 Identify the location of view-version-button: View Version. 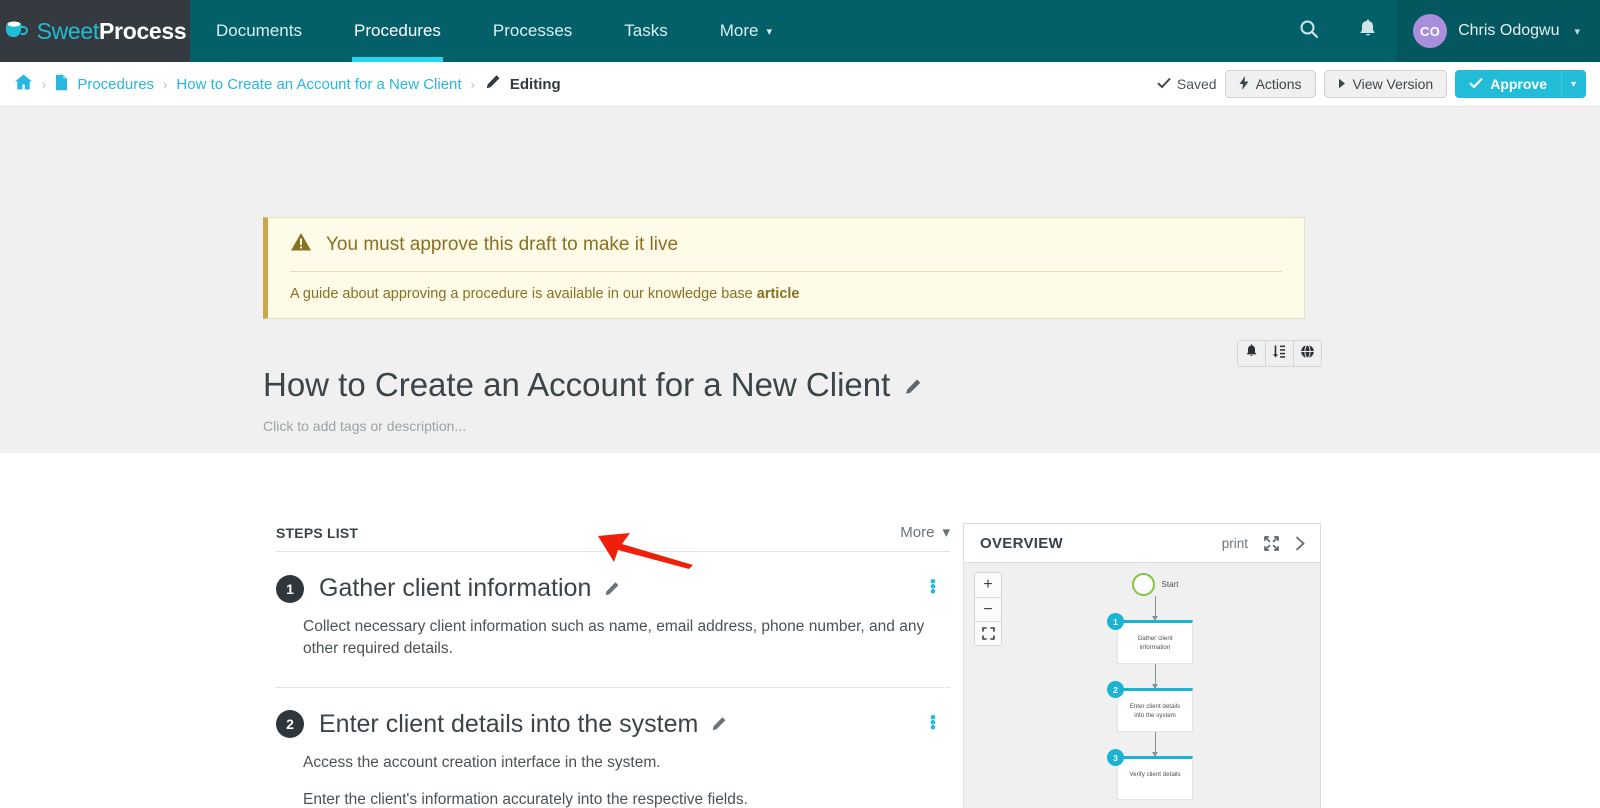
(1385, 84).